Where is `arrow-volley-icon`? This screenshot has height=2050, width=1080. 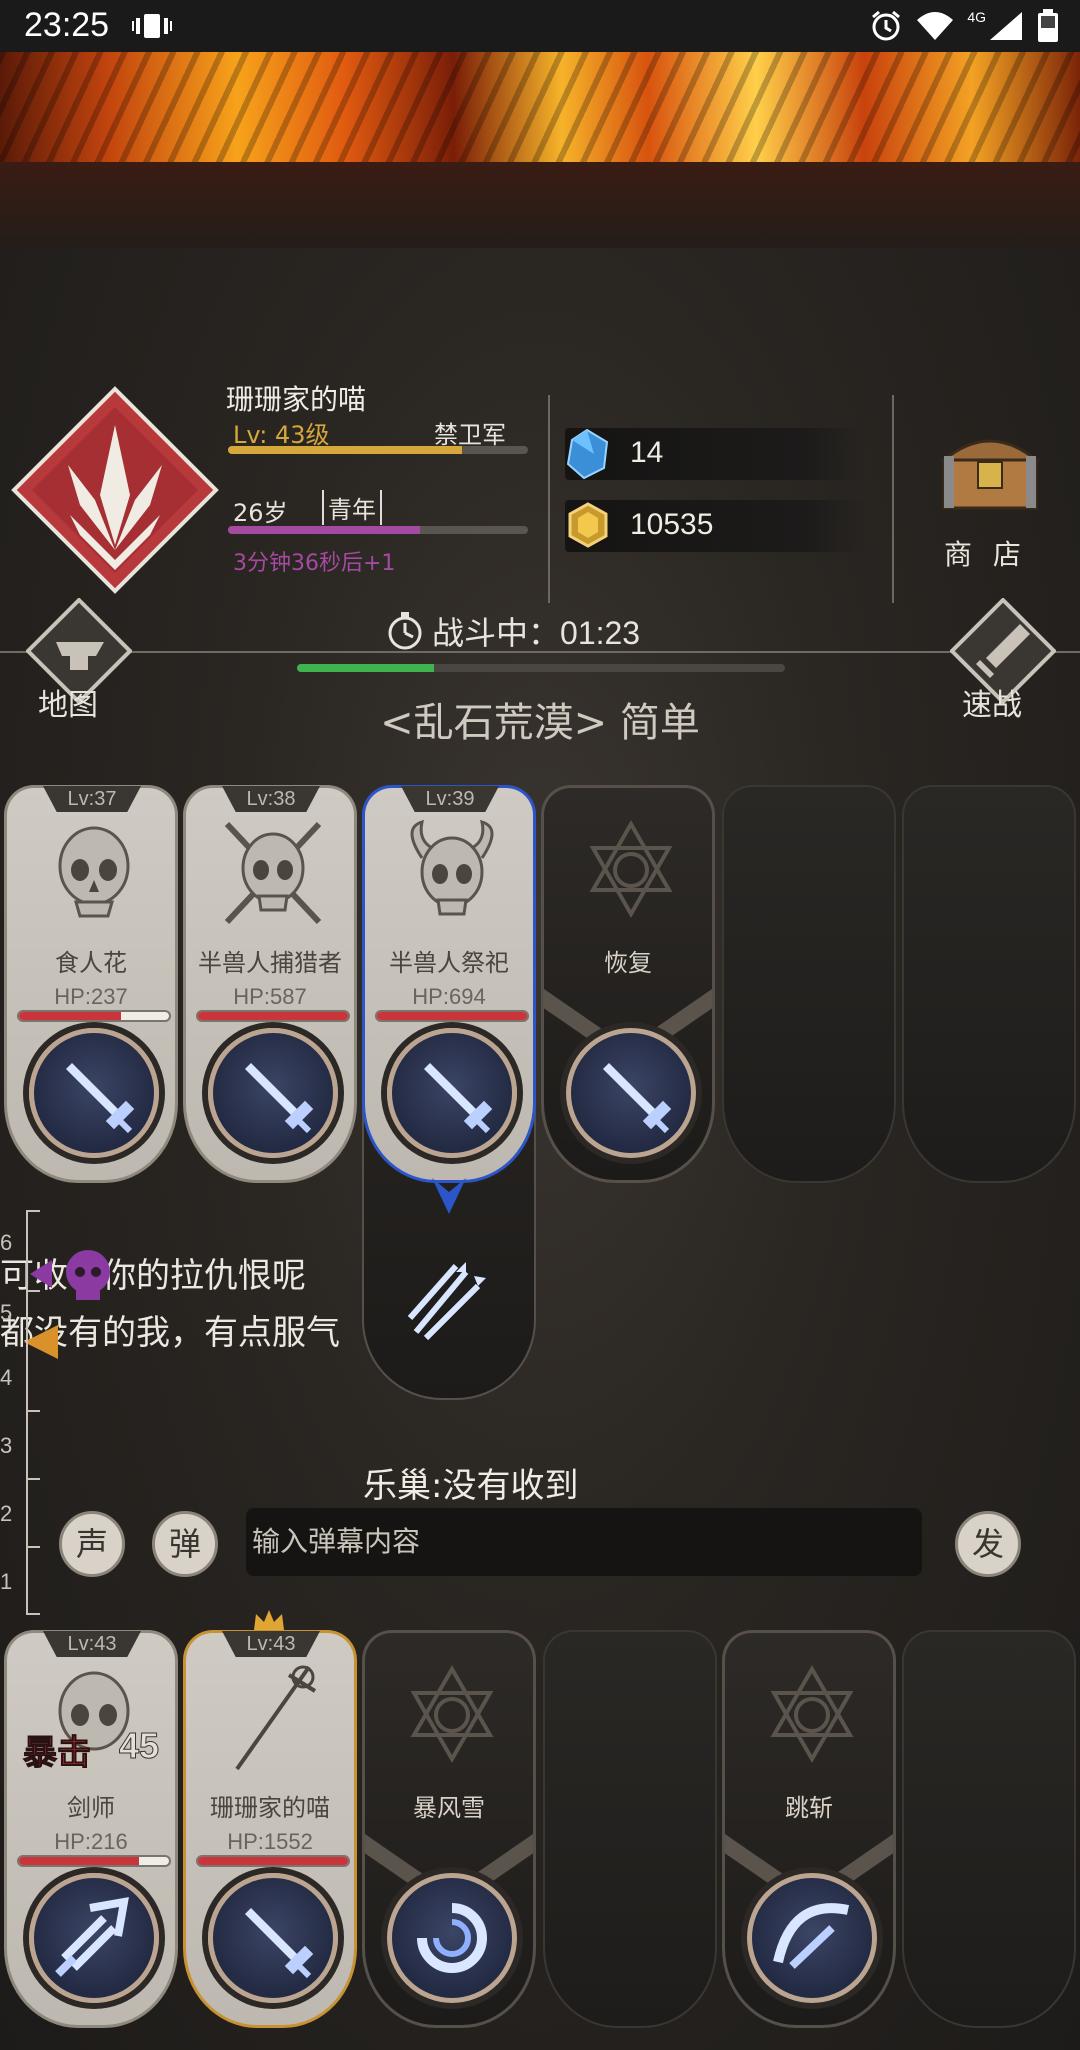 arrow-volley-icon is located at coordinates (446, 1304).